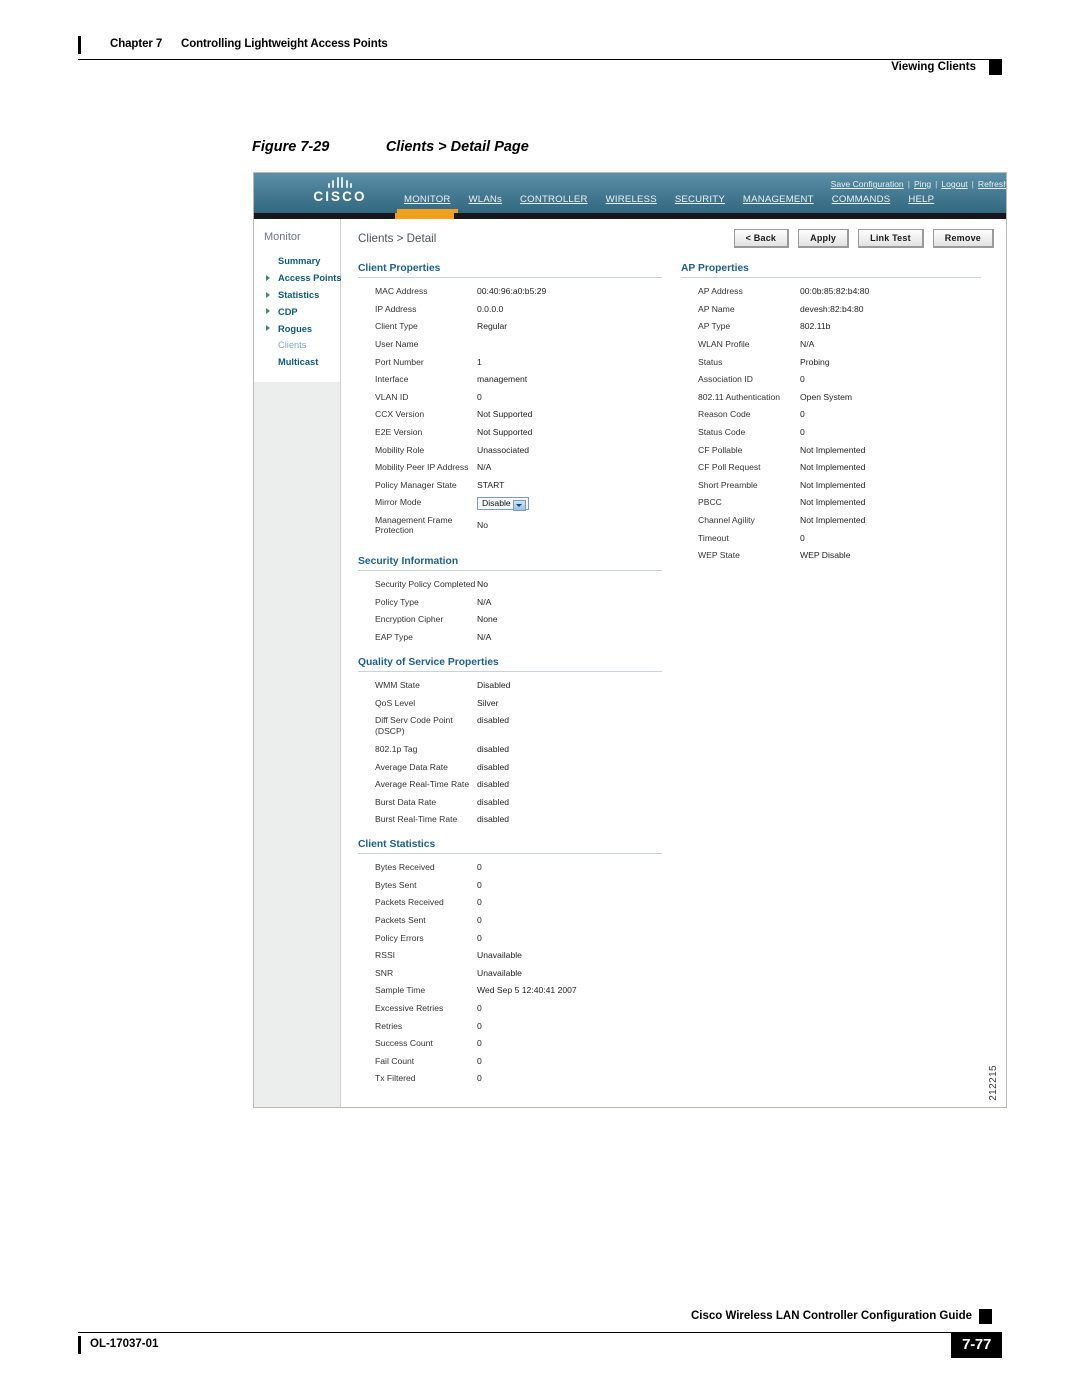 The width and height of the screenshot is (1080, 1397). What do you see at coordinates (831, 310) in the screenshot?
I see `table-row: AP Name devesh:82:b4:80` at bounding box center [831, 310].